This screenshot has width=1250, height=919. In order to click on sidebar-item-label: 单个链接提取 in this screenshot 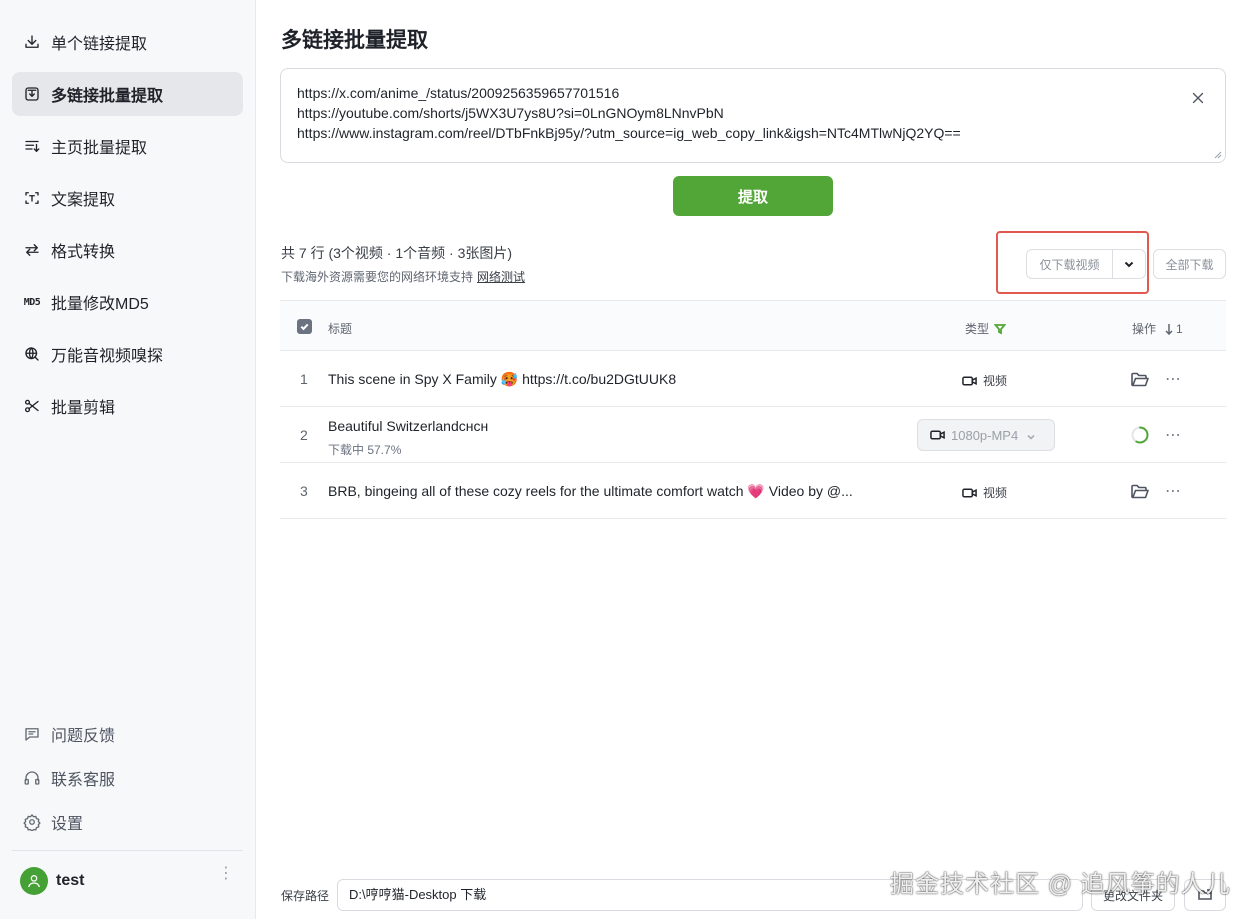, I will do `click(99, 44)`.